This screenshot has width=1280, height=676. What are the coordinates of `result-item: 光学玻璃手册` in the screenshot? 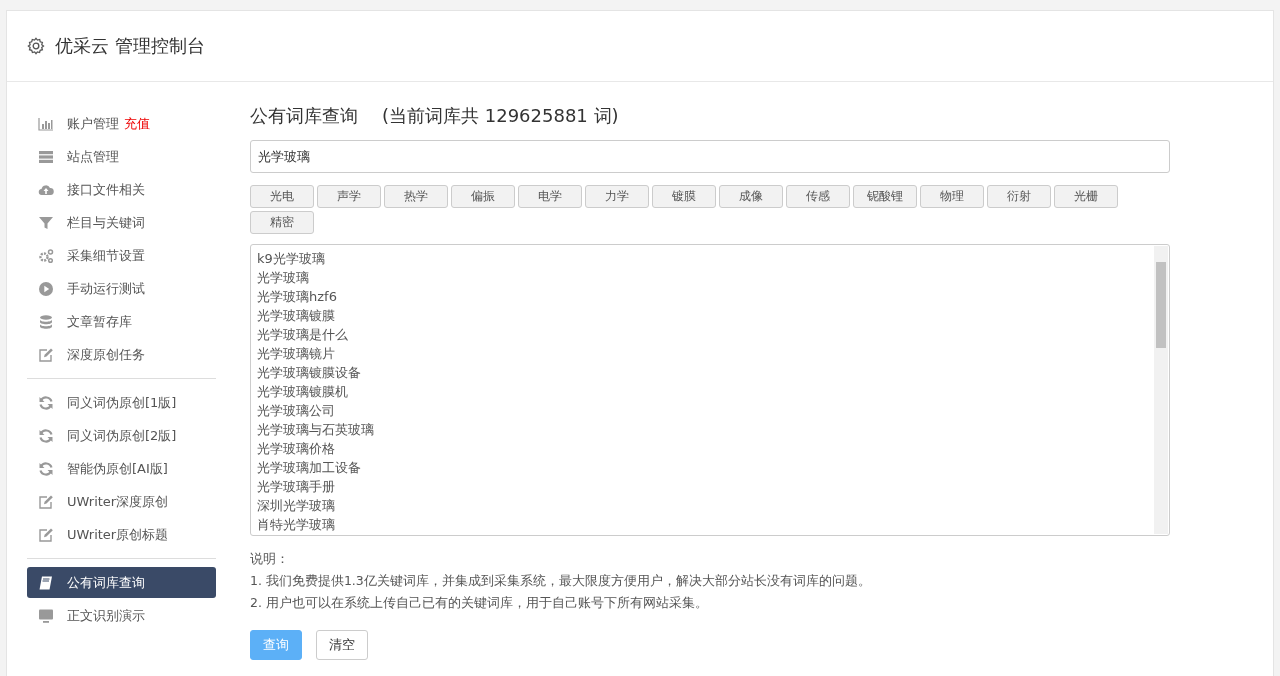 It's located at (296, 487).